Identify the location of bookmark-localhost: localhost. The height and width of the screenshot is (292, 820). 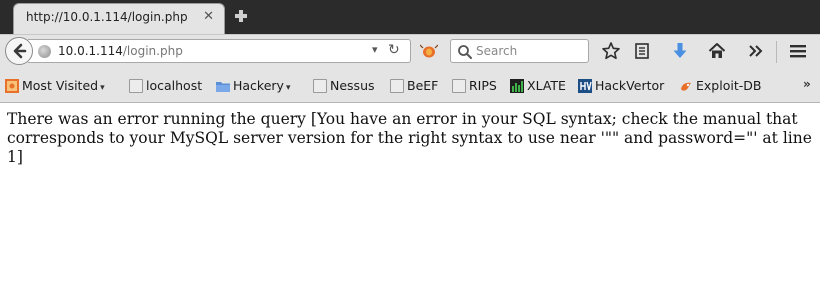
(168, 86).